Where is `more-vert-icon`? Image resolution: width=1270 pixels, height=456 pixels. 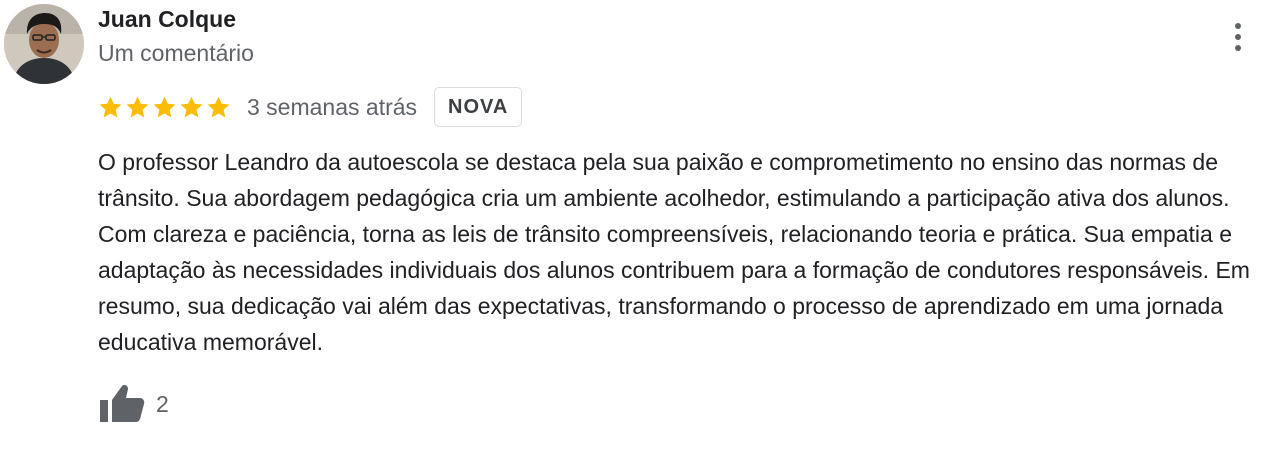 more-vert-icon is located at coordinates (1238, 26).